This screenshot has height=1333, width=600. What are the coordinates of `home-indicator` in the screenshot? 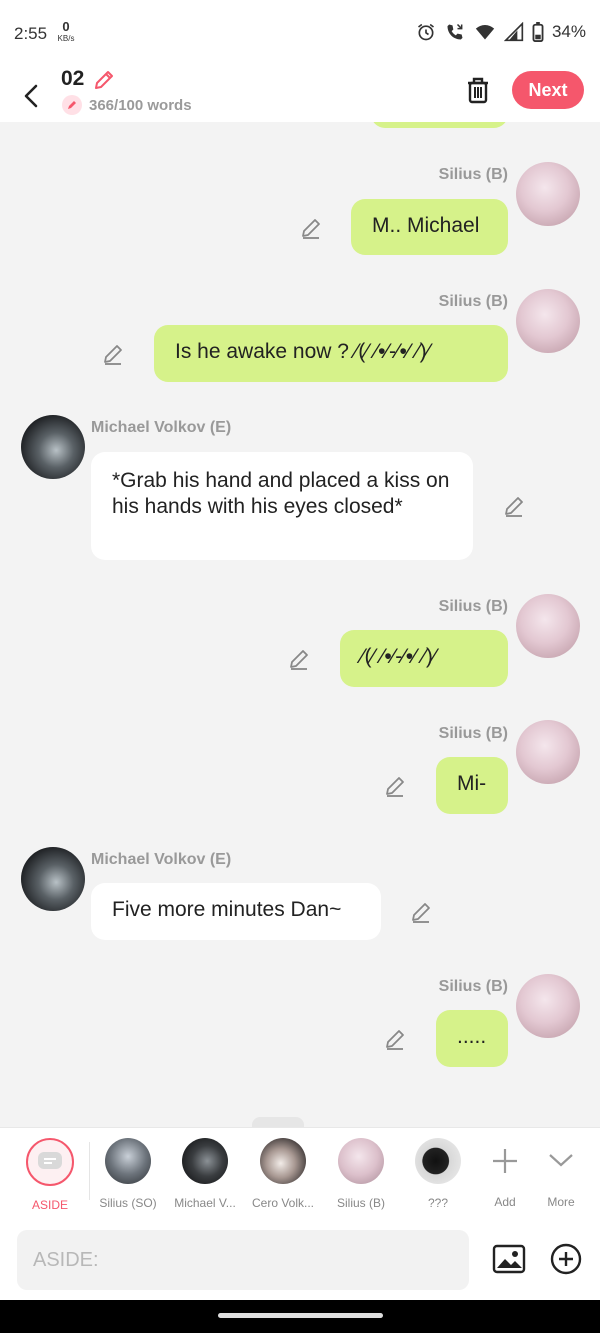 It's located at (300, 1315).